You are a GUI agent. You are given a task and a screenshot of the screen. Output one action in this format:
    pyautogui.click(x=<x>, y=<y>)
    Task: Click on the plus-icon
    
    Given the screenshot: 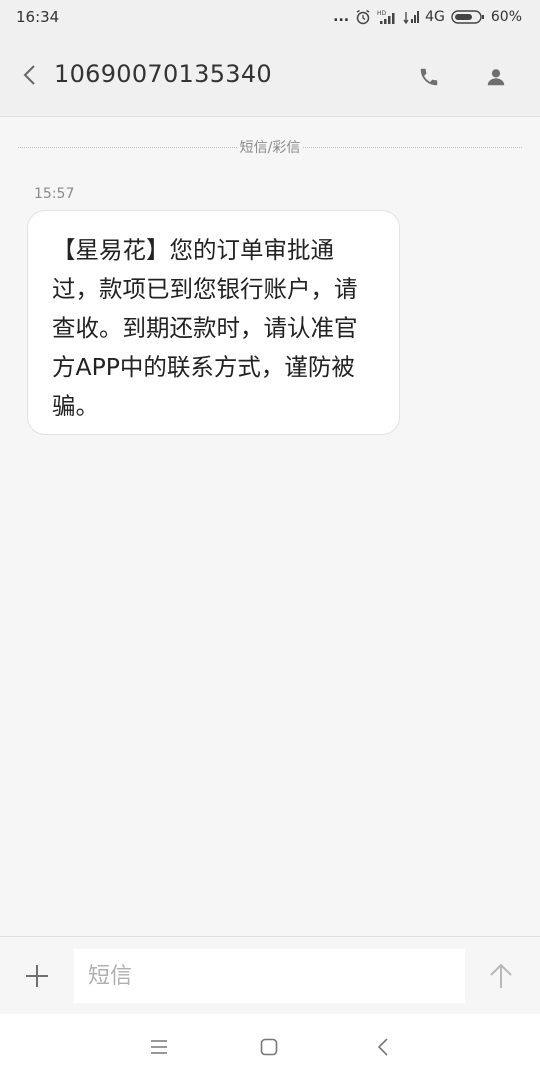 What is the action you would take?
    pyautogui.click(x=37, y=976)
    